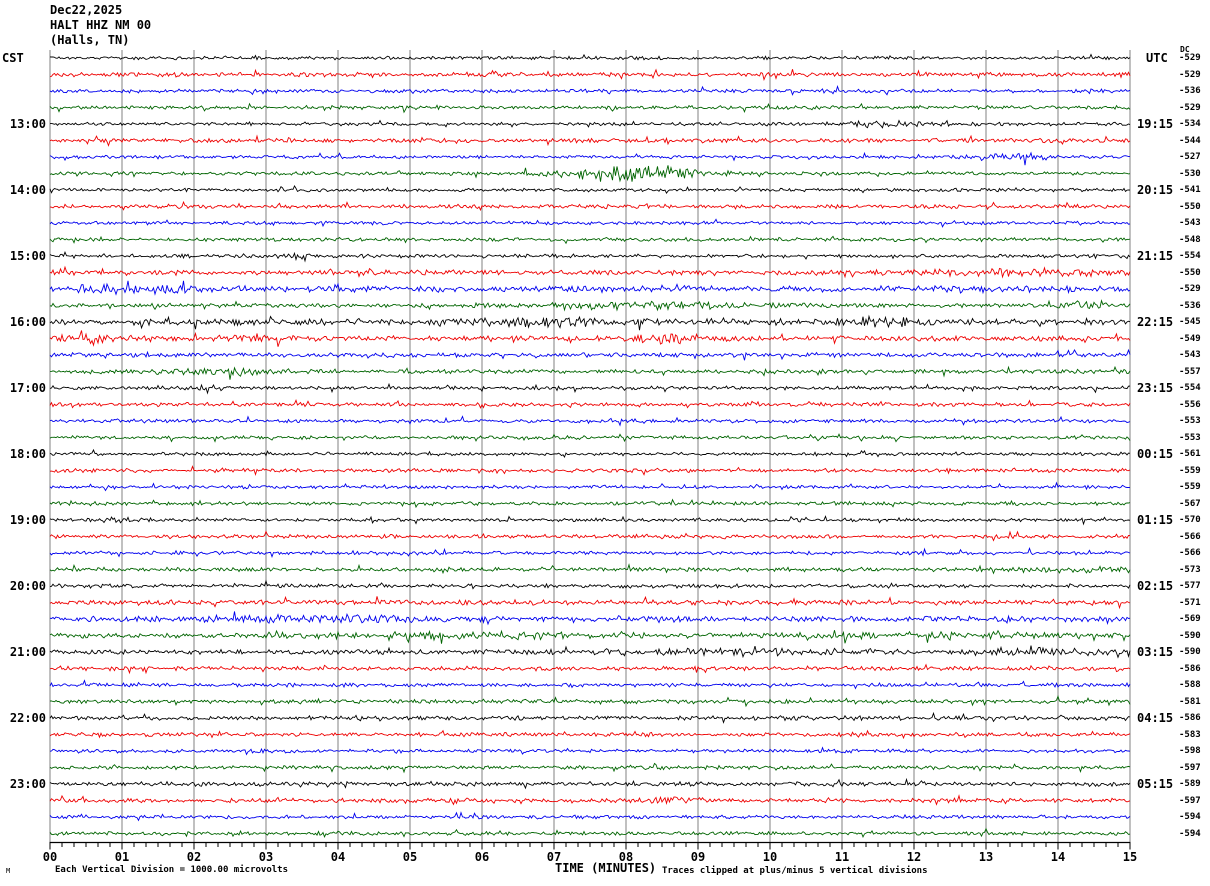 This screenshot has height=886, width=1210. What do you see at coordinates (410, 857) in the screenshot?
I see `x-tick-label: 05` at bounding box center [410, 857].